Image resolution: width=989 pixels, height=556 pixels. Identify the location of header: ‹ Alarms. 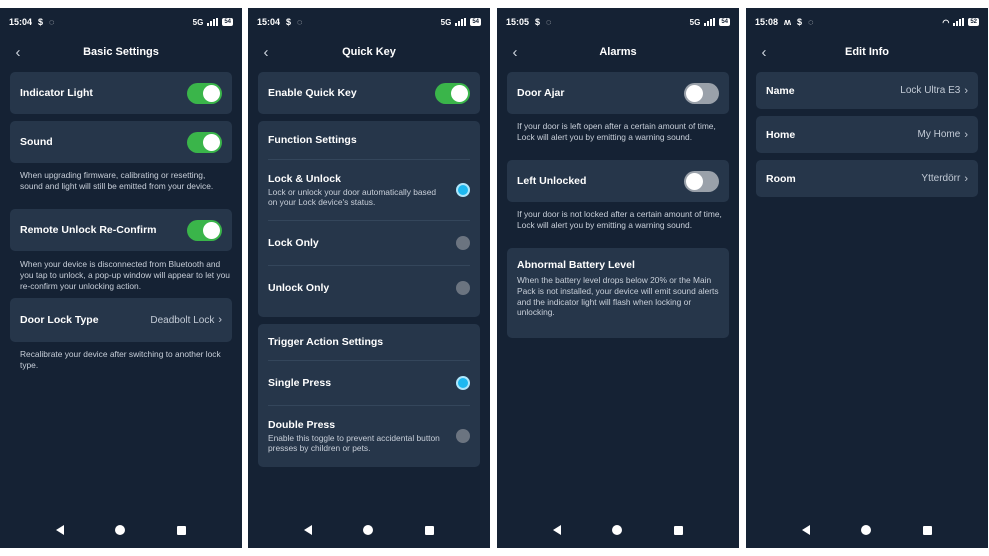
(618, 52).